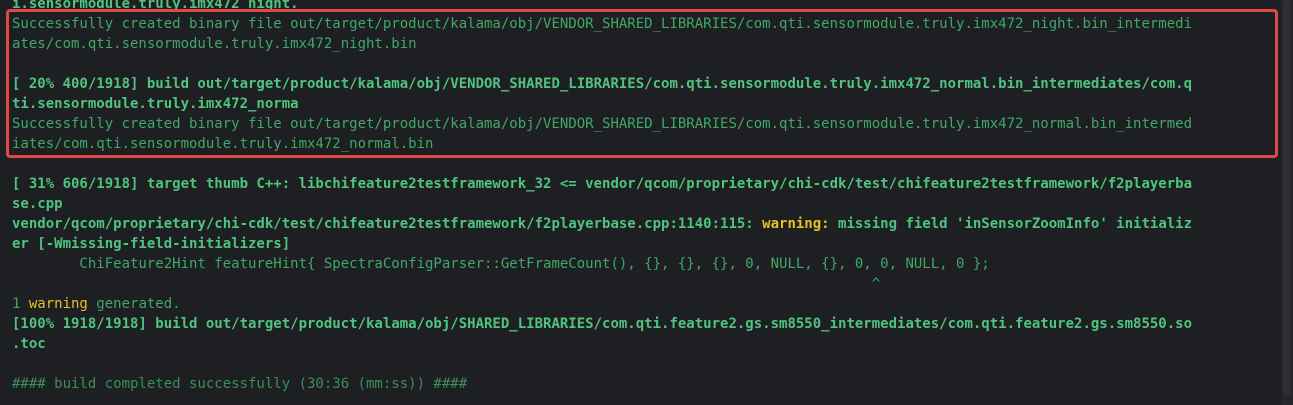 This screenshot has height=405, width=1293. I want to click on terminal-text-segment: 1, so click(20, 304).